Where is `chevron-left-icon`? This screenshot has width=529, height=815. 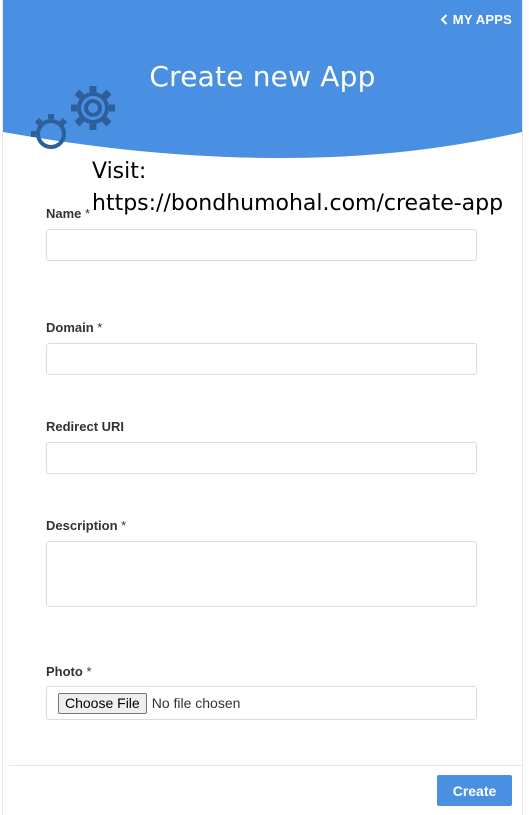 chevron-left-icon is located at coordinates (444, 19).